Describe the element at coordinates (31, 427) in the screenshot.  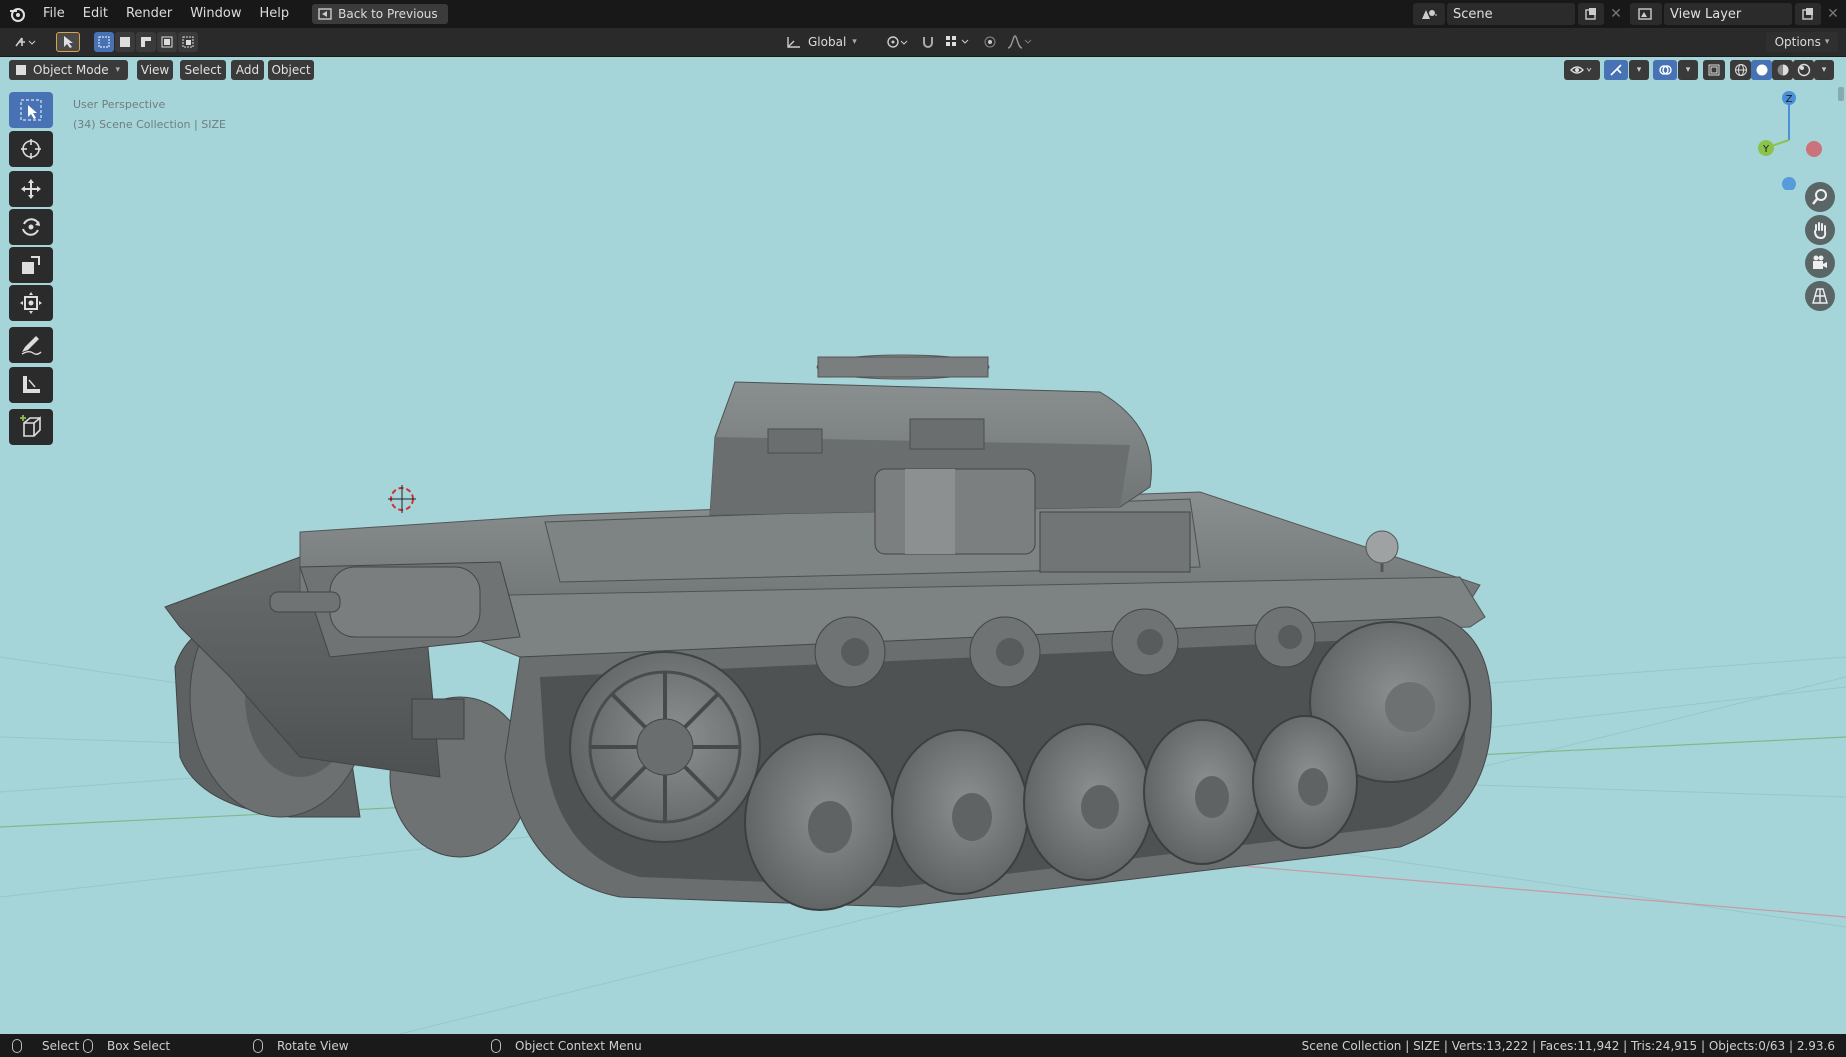
I see `add-cube-tool` at that location.